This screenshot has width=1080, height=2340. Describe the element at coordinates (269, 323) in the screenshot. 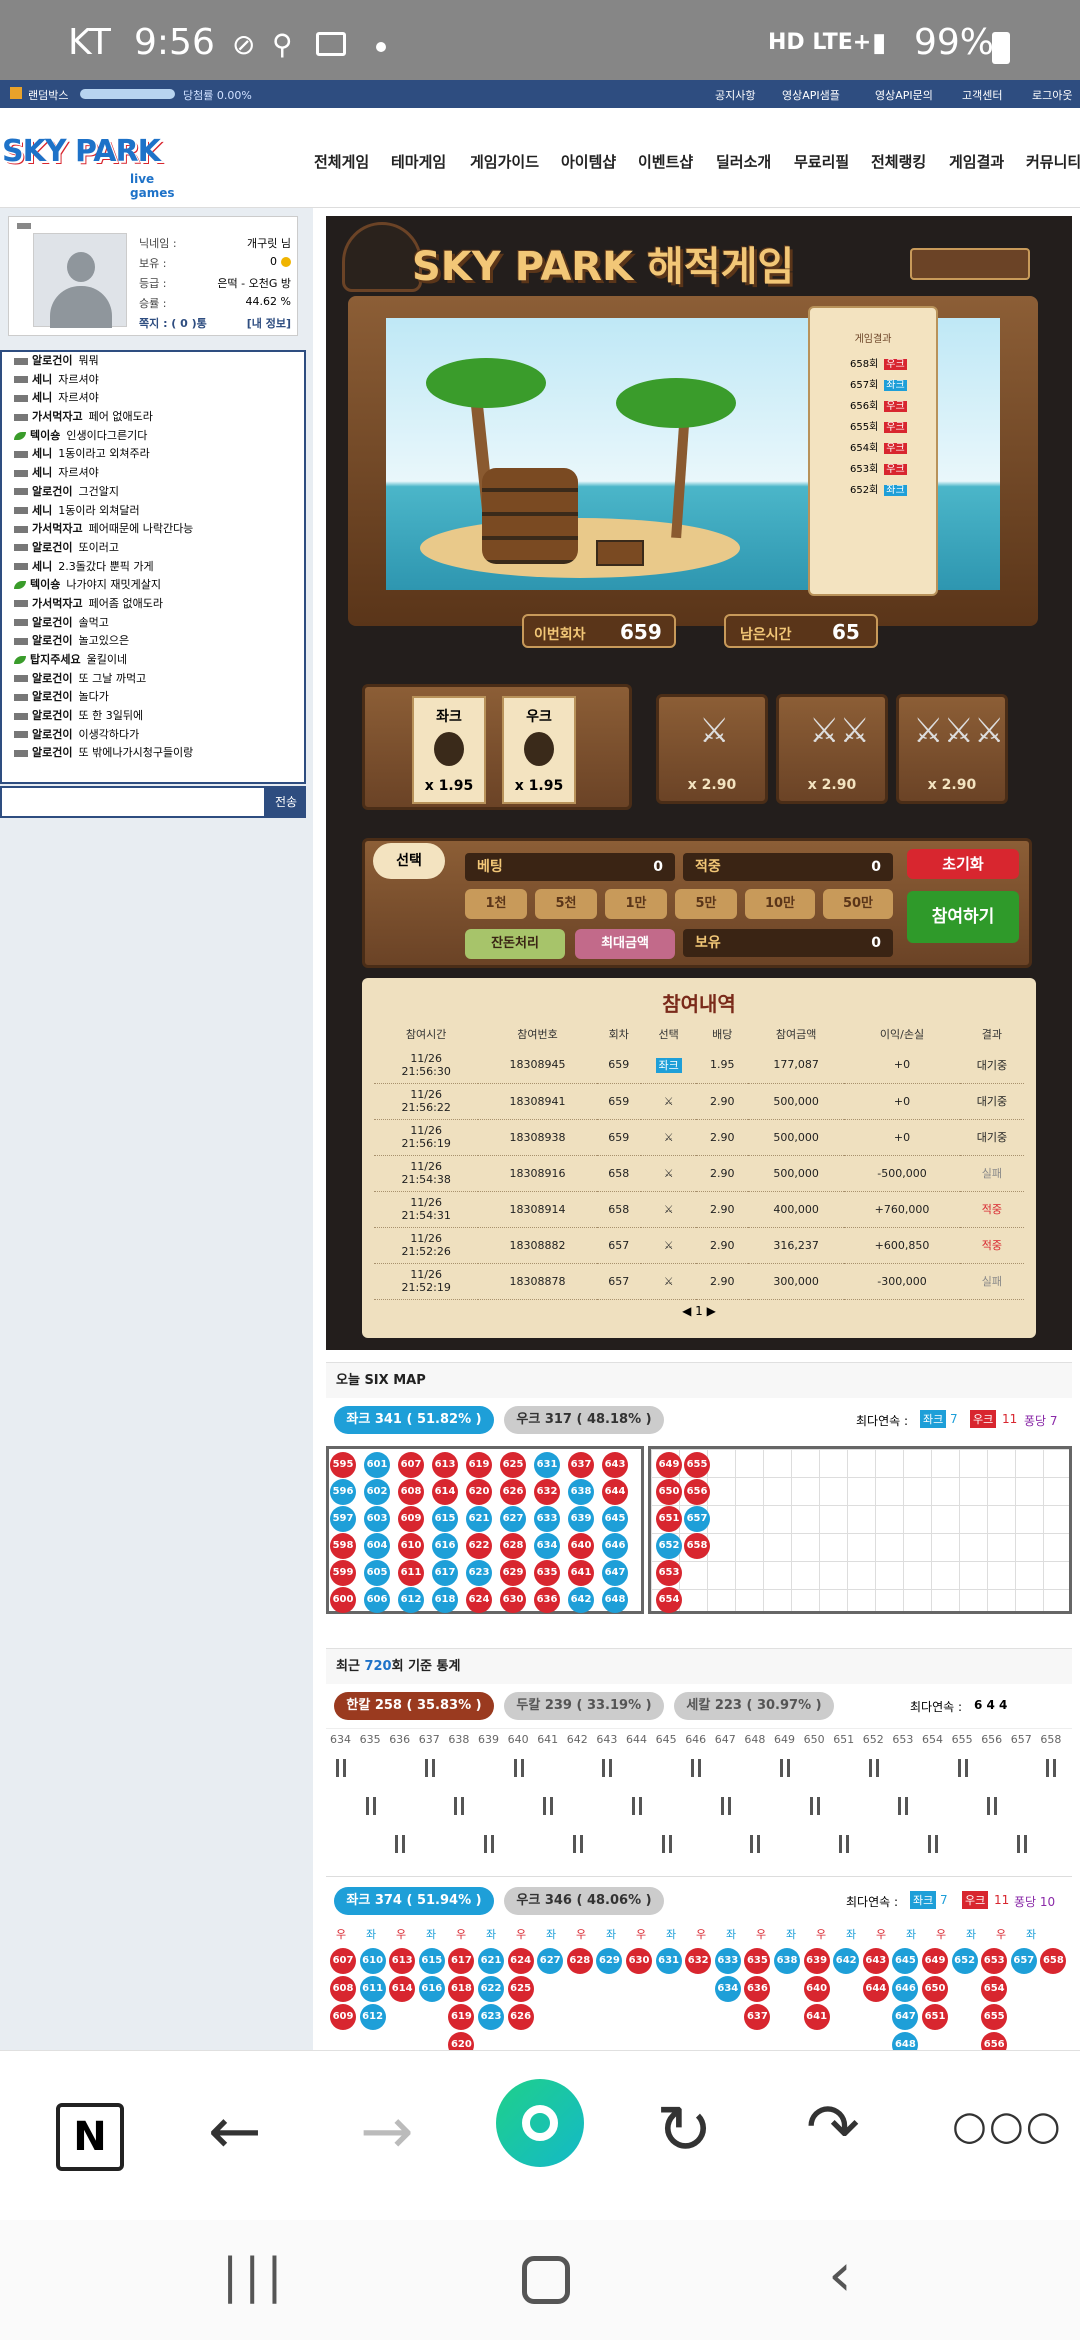

I see `my-info-link: [내 정보]` at that location.